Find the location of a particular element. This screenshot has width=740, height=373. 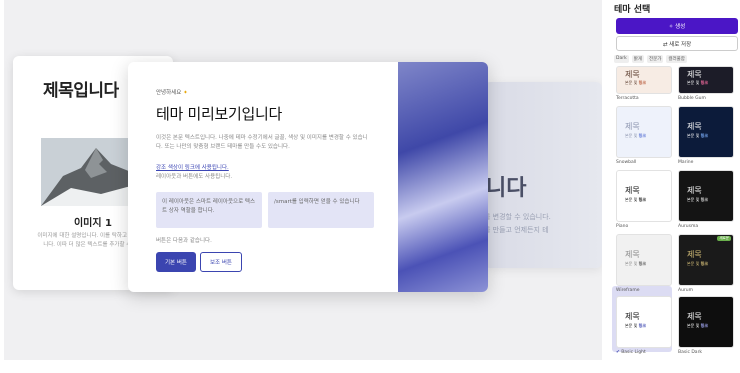

filter-chip: Dark is located at coordinates (621, 59).